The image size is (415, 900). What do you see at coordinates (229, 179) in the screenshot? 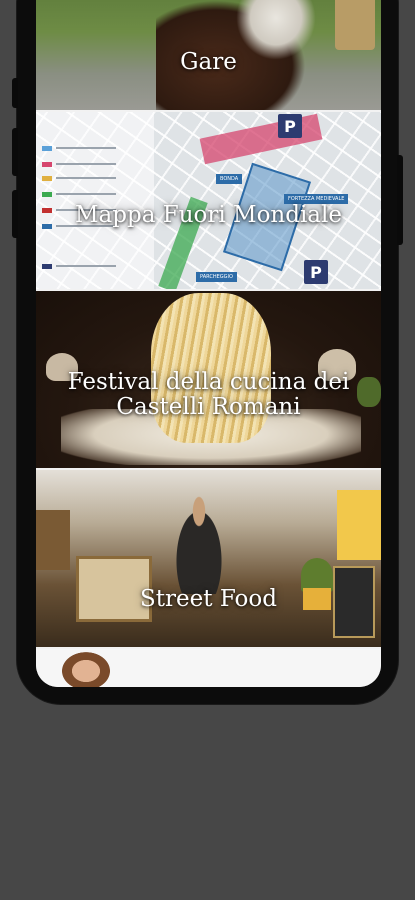
I see `map-tag: BONDA` at bounding box center [229, 179].